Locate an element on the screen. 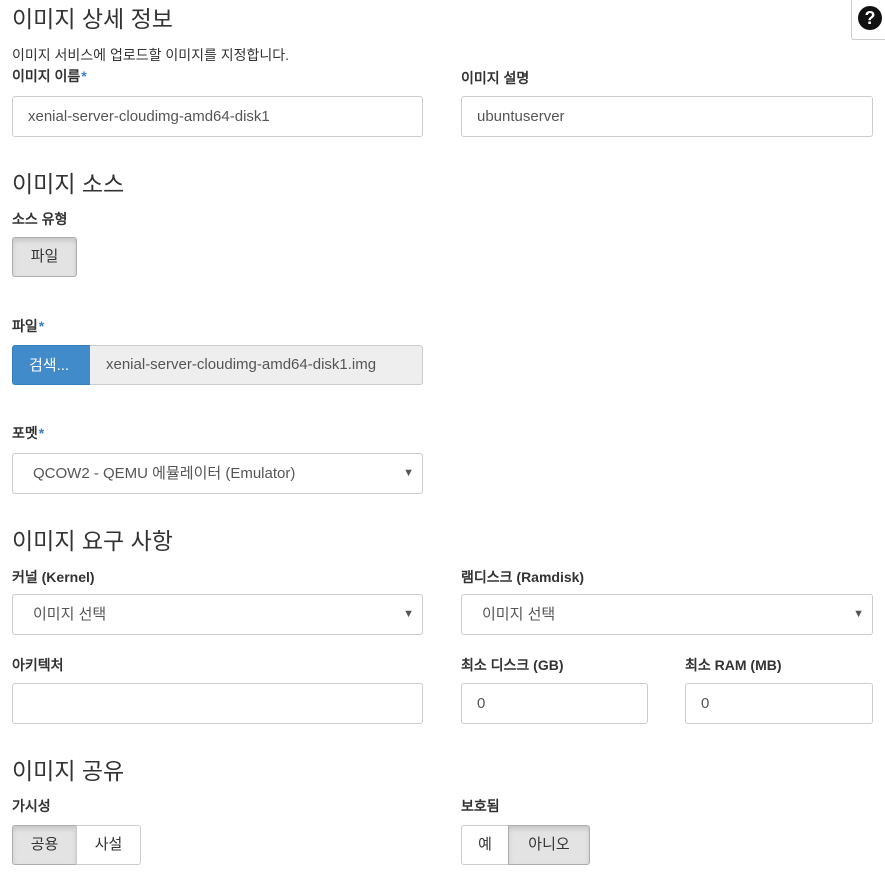 This screenshot has width=885, height=893. visibility-public-button: 공용 is located at coordinates (44, 845).